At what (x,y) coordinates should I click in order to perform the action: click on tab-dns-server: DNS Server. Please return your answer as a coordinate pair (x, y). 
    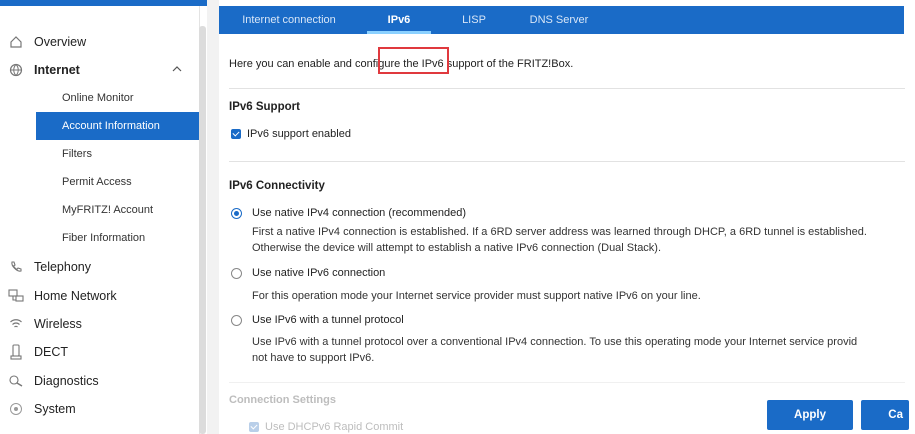
    Looking at the image, I should click on (559, 20).